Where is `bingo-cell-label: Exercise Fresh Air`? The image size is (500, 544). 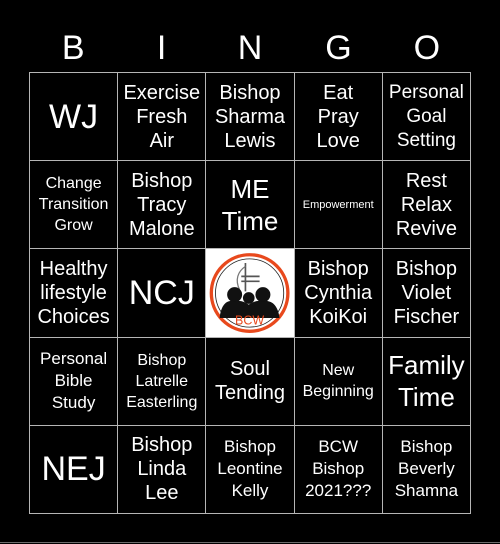 bingo-cell-label: Exercise Fresh Air is located at coordinates (162, 116).